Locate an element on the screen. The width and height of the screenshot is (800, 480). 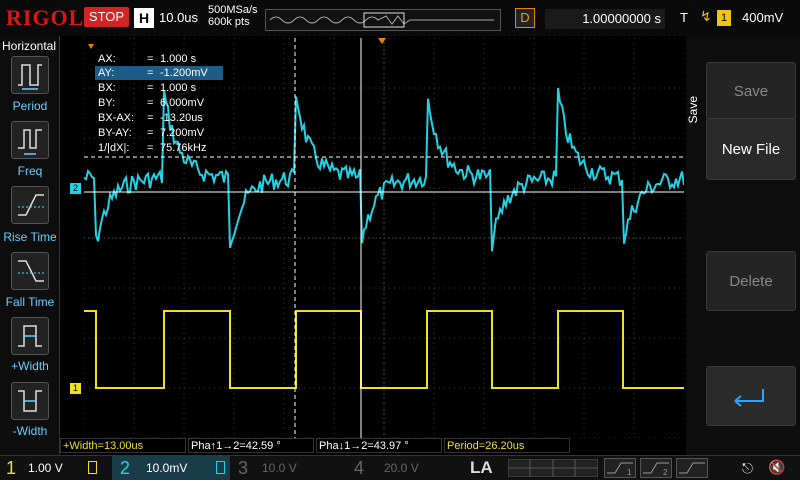
cursor-dy-row: BY-AY: = 7.200mV is located at coordinates (159, 133).